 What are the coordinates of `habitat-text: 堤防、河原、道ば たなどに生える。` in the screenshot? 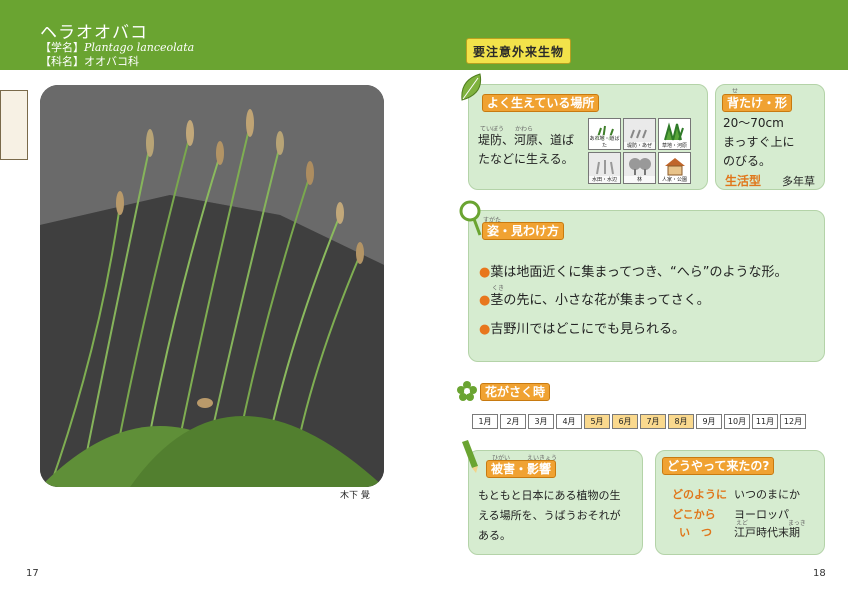 It's located at (526, 150).